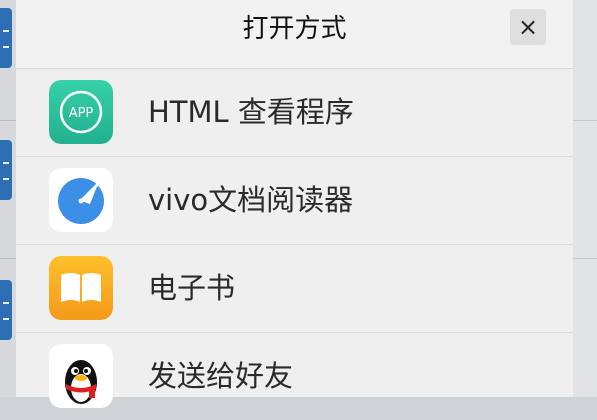 This screenshot has height=420, width=597. What do you see at coordinates (81, 376) in the screenshot?
I see `qq-penguin-icon` at bounding box center [81, 376].